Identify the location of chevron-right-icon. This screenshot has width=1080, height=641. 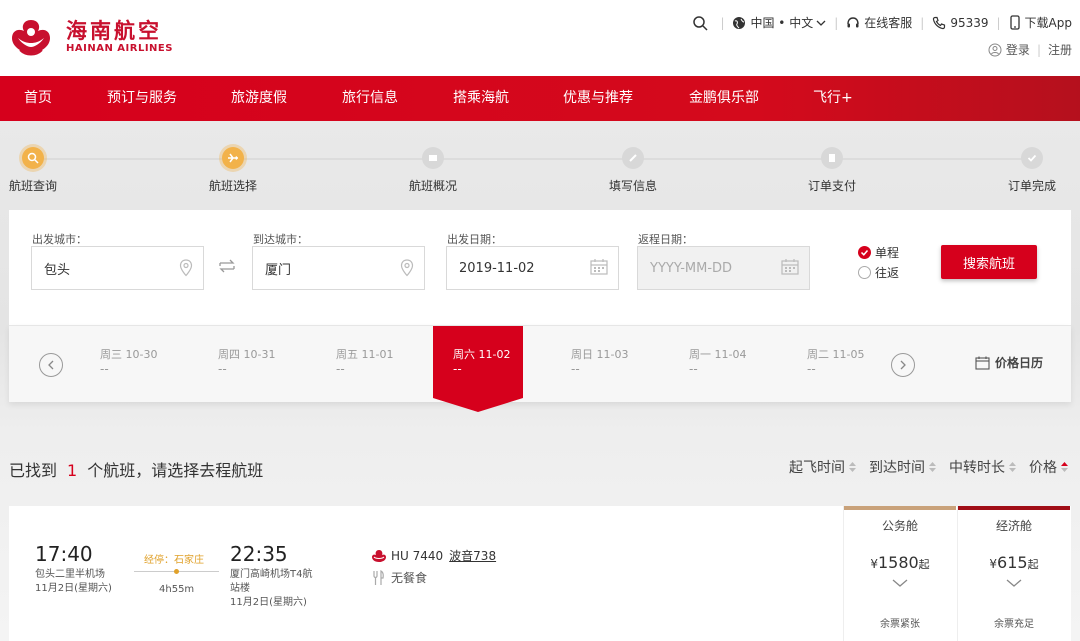
(903, 365).